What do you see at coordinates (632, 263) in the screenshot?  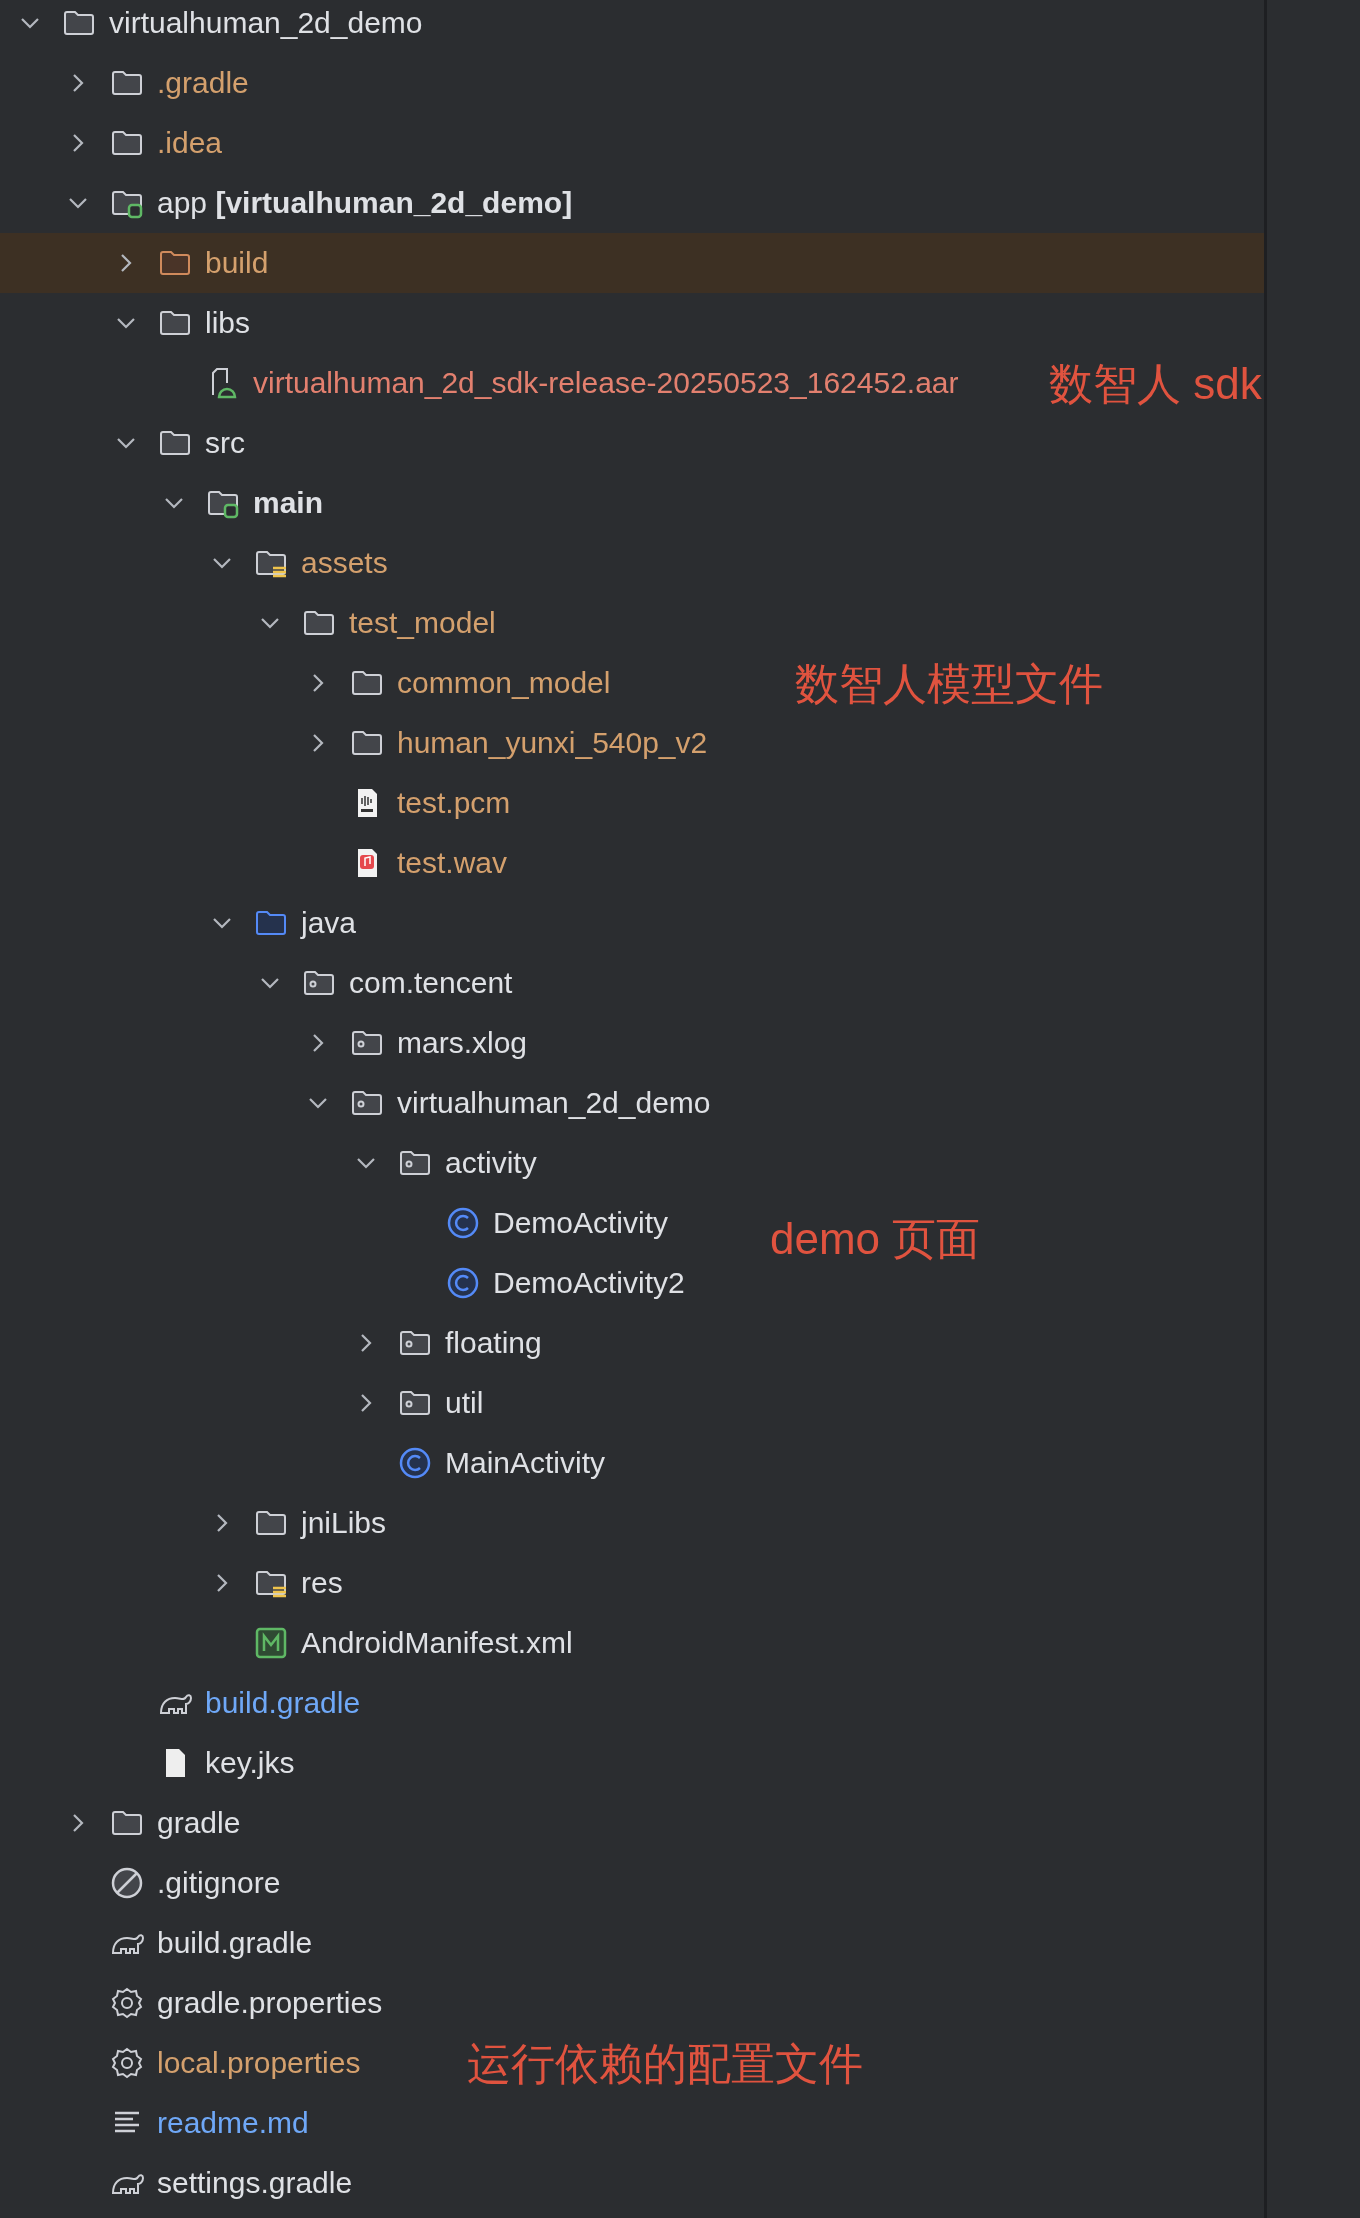 I see `highlighted-row: build` at bounding box center [632, 263].